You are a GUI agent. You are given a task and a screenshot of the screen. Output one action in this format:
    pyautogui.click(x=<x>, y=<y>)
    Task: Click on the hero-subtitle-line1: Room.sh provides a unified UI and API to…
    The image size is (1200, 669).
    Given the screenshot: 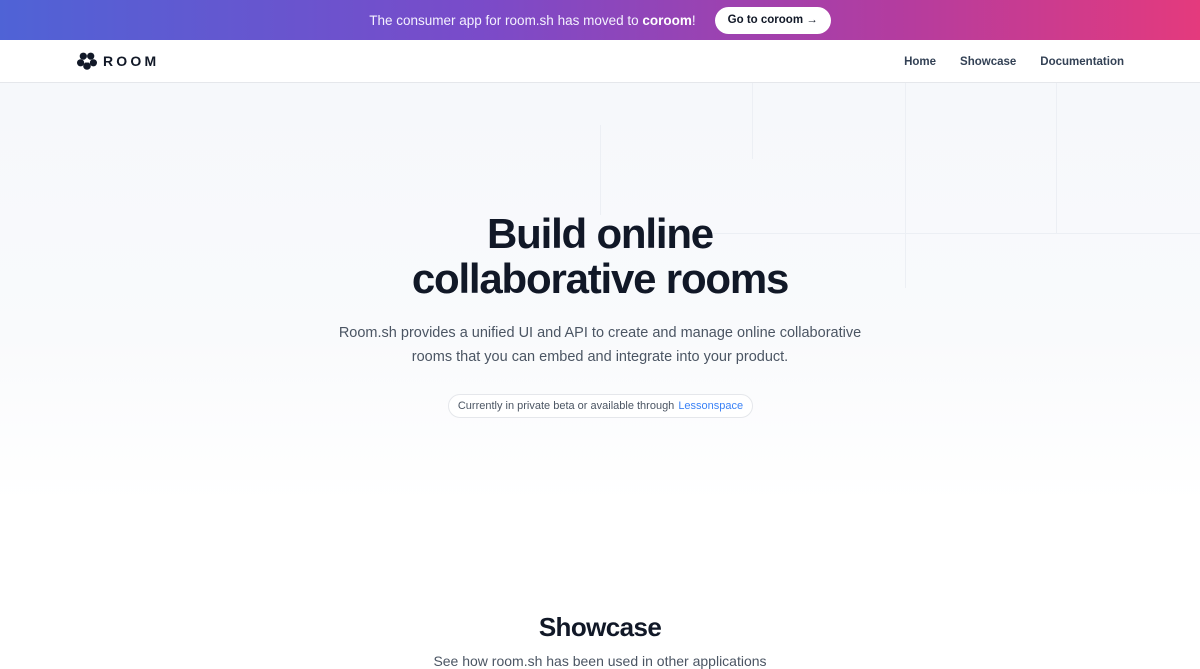 What is the action you would take?
    pyautogui.click(x=600, y=333)
    